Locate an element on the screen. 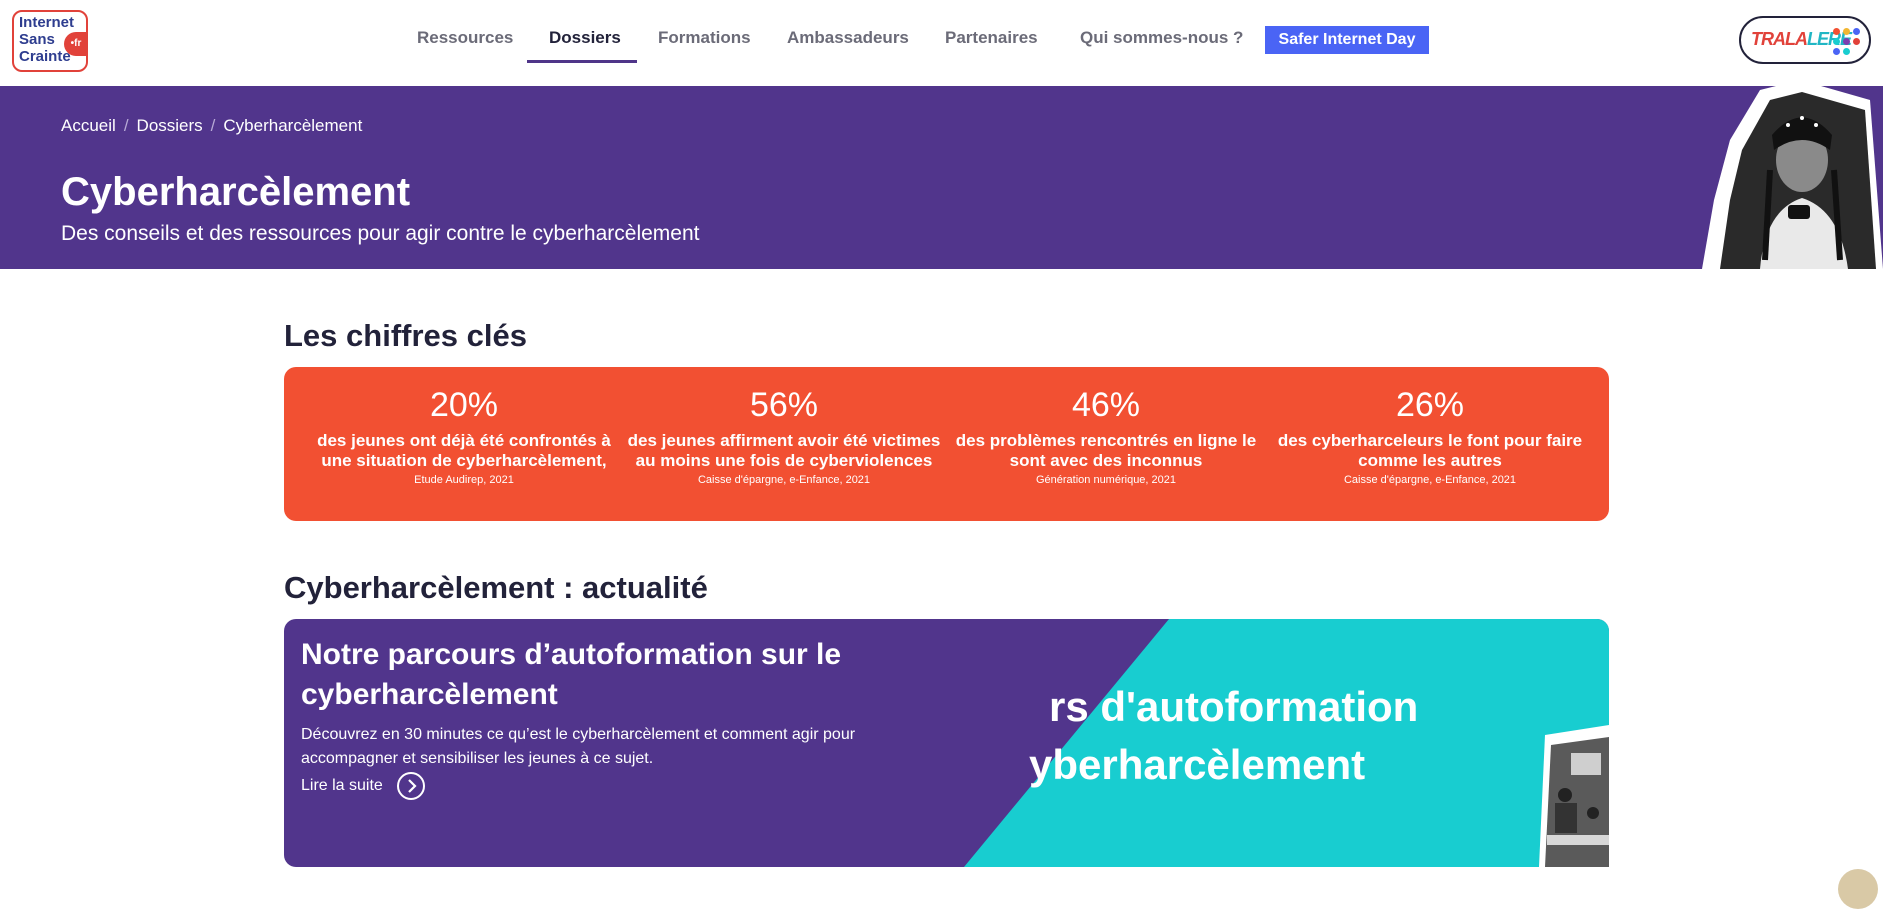 The image size is (1883, 909). chat-widget-icon is located at coordinates (1858, 889).